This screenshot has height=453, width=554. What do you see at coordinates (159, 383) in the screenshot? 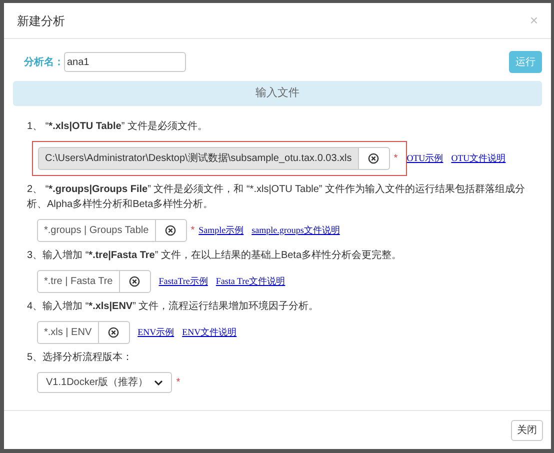
I see `chevron-down-icon` at bounding box center [159, 383].